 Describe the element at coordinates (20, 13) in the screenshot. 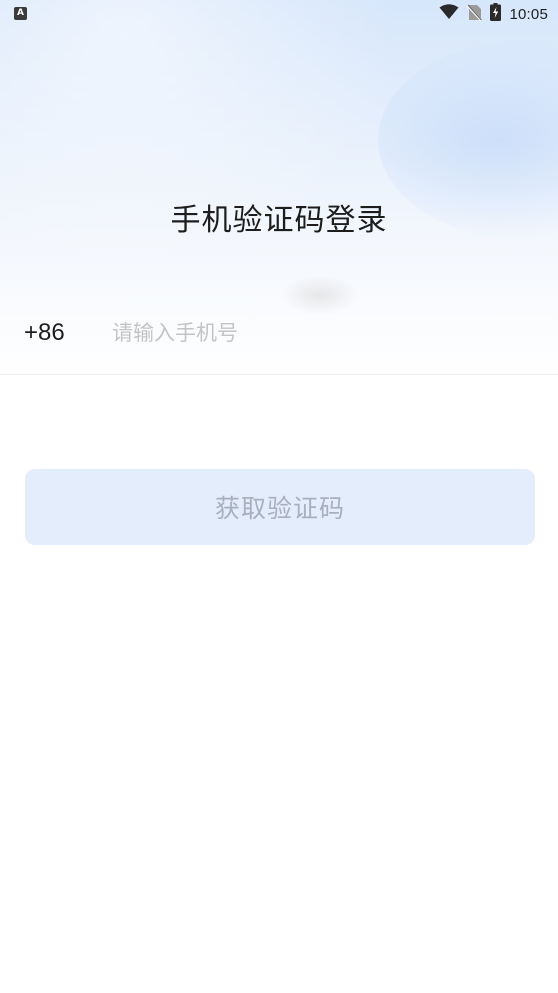

I see `app-notification-icon: A` at that location.